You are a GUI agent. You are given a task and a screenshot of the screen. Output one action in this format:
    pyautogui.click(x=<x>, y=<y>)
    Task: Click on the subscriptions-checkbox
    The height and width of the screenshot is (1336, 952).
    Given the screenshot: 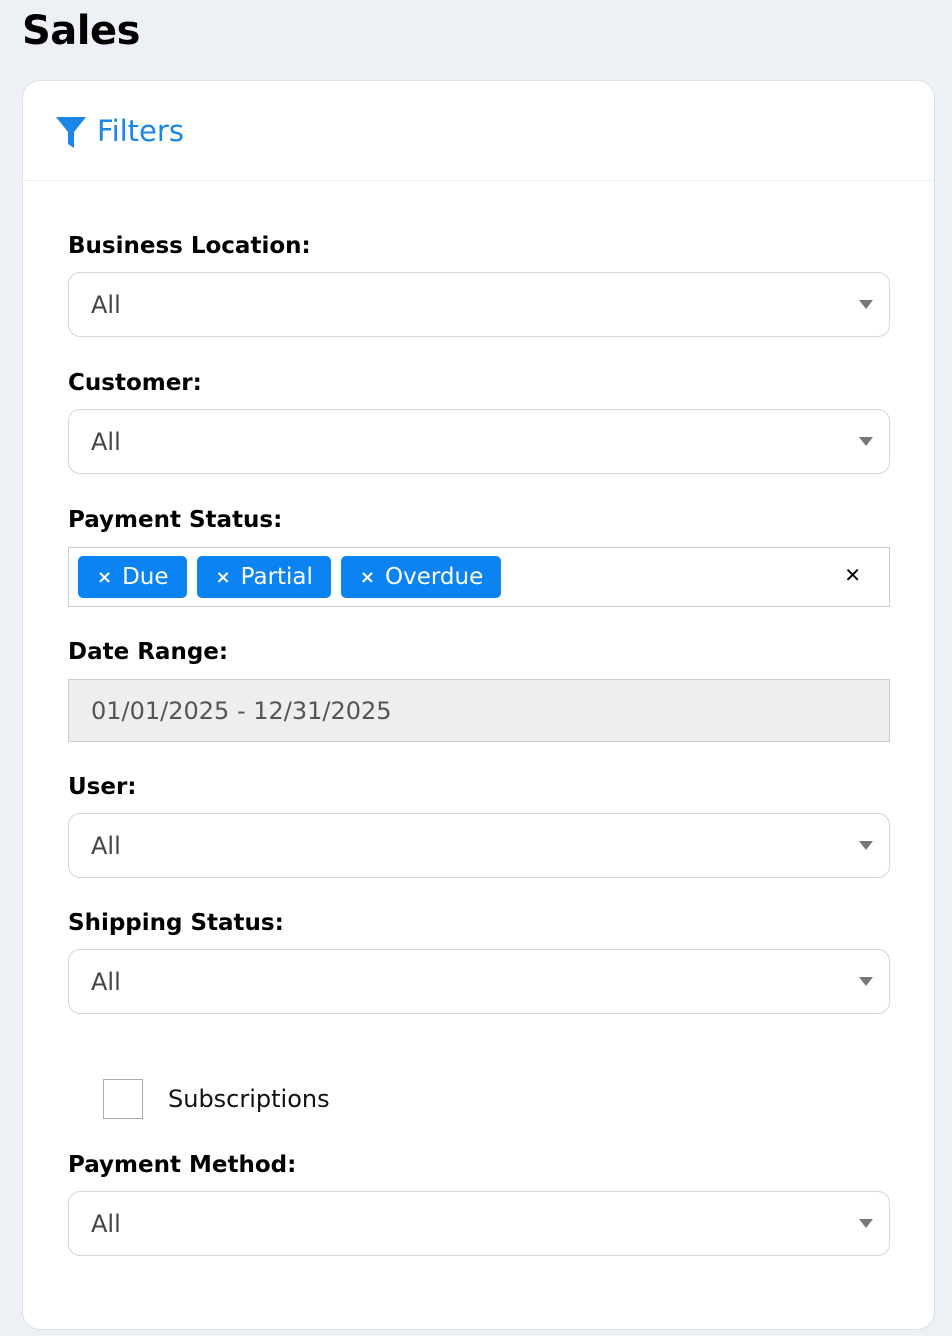 What is the action you would take?
    pyautogui.click(x=123, y=1099)
    